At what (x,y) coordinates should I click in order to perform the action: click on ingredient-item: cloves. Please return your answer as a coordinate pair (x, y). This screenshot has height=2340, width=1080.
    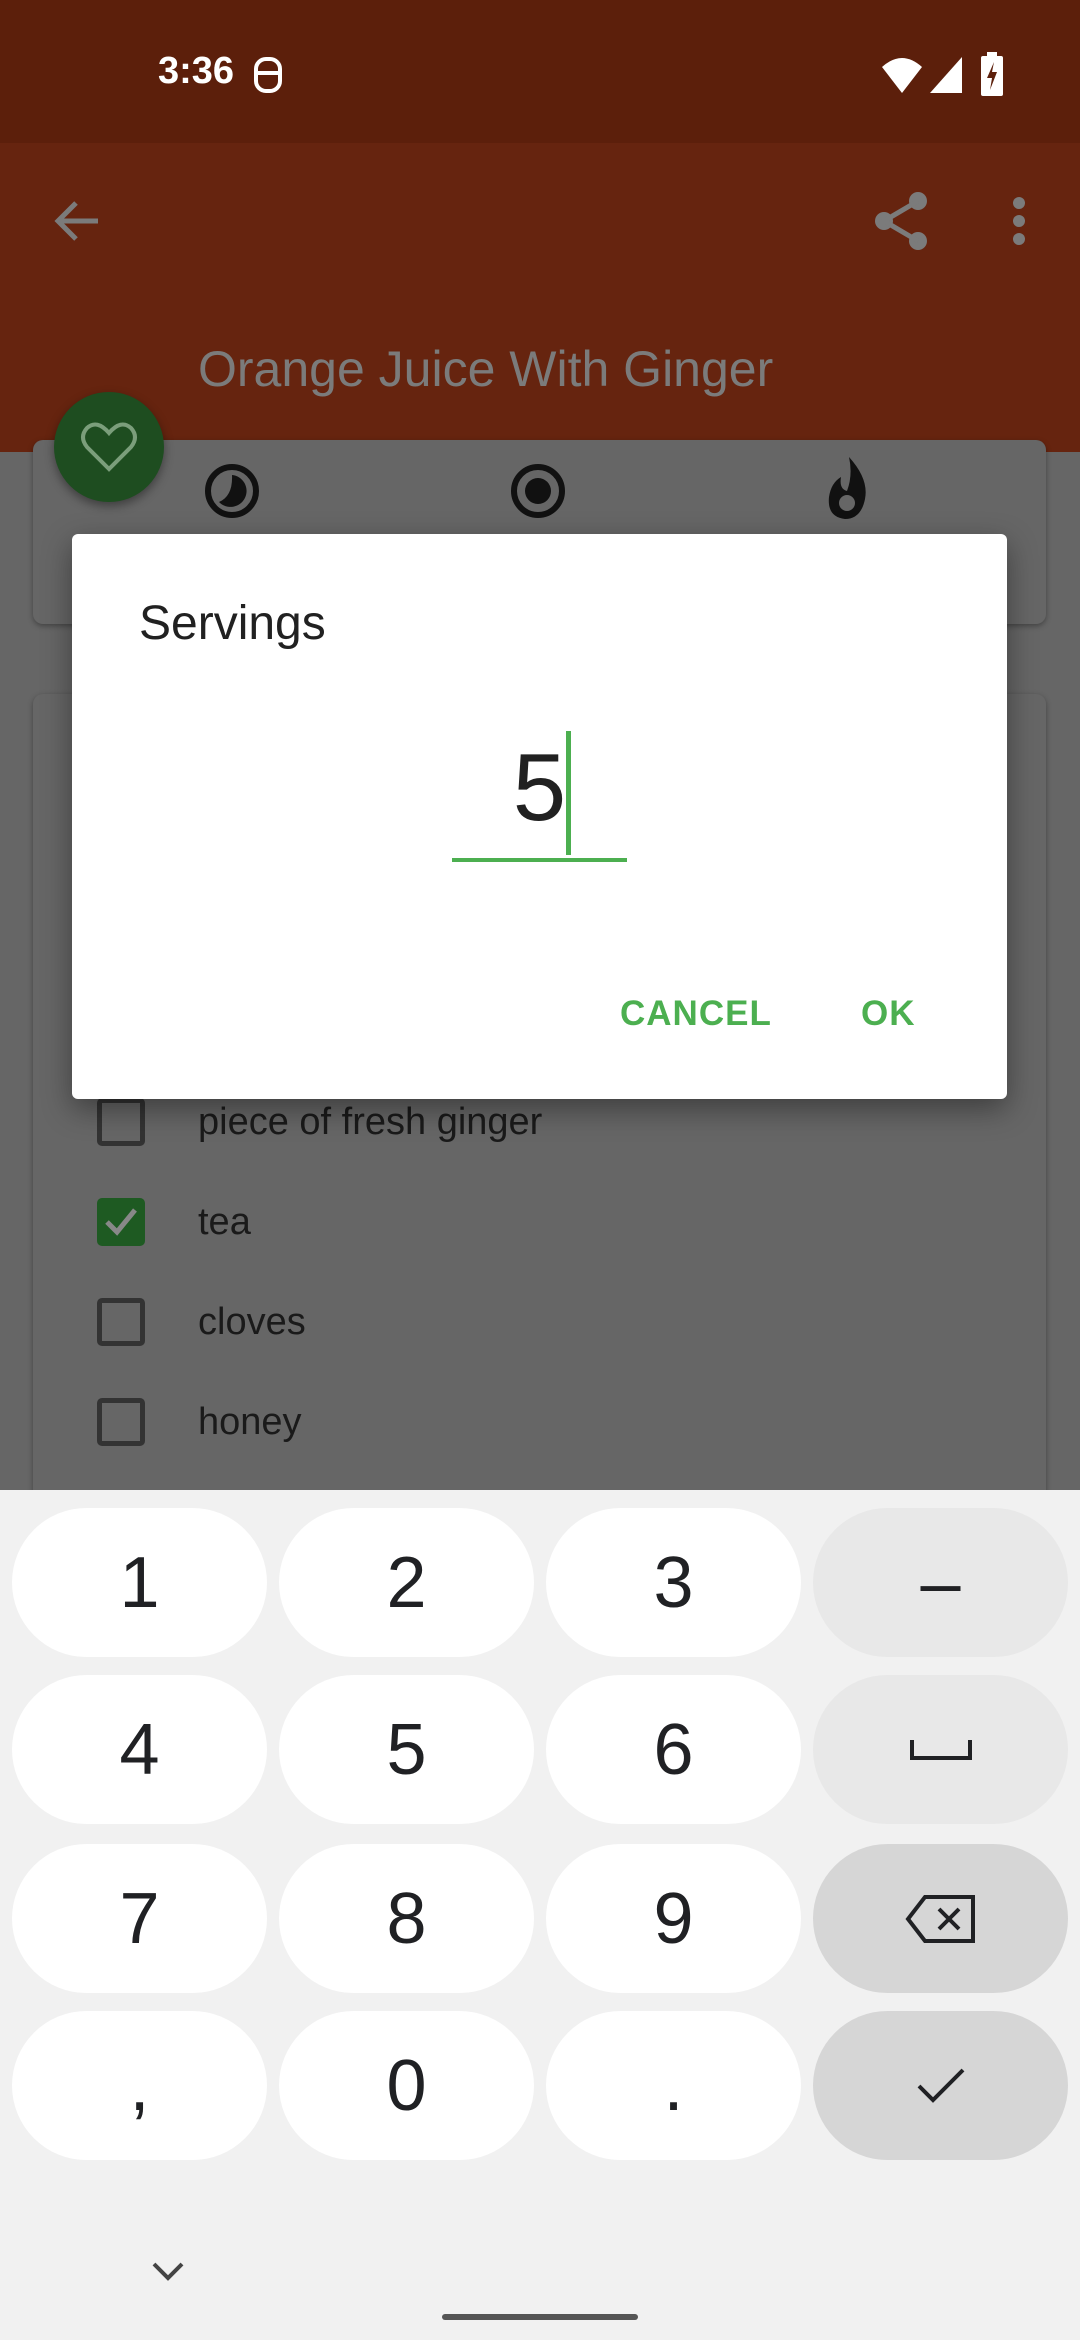
    Looking at the image, I should click on (547, 1322).